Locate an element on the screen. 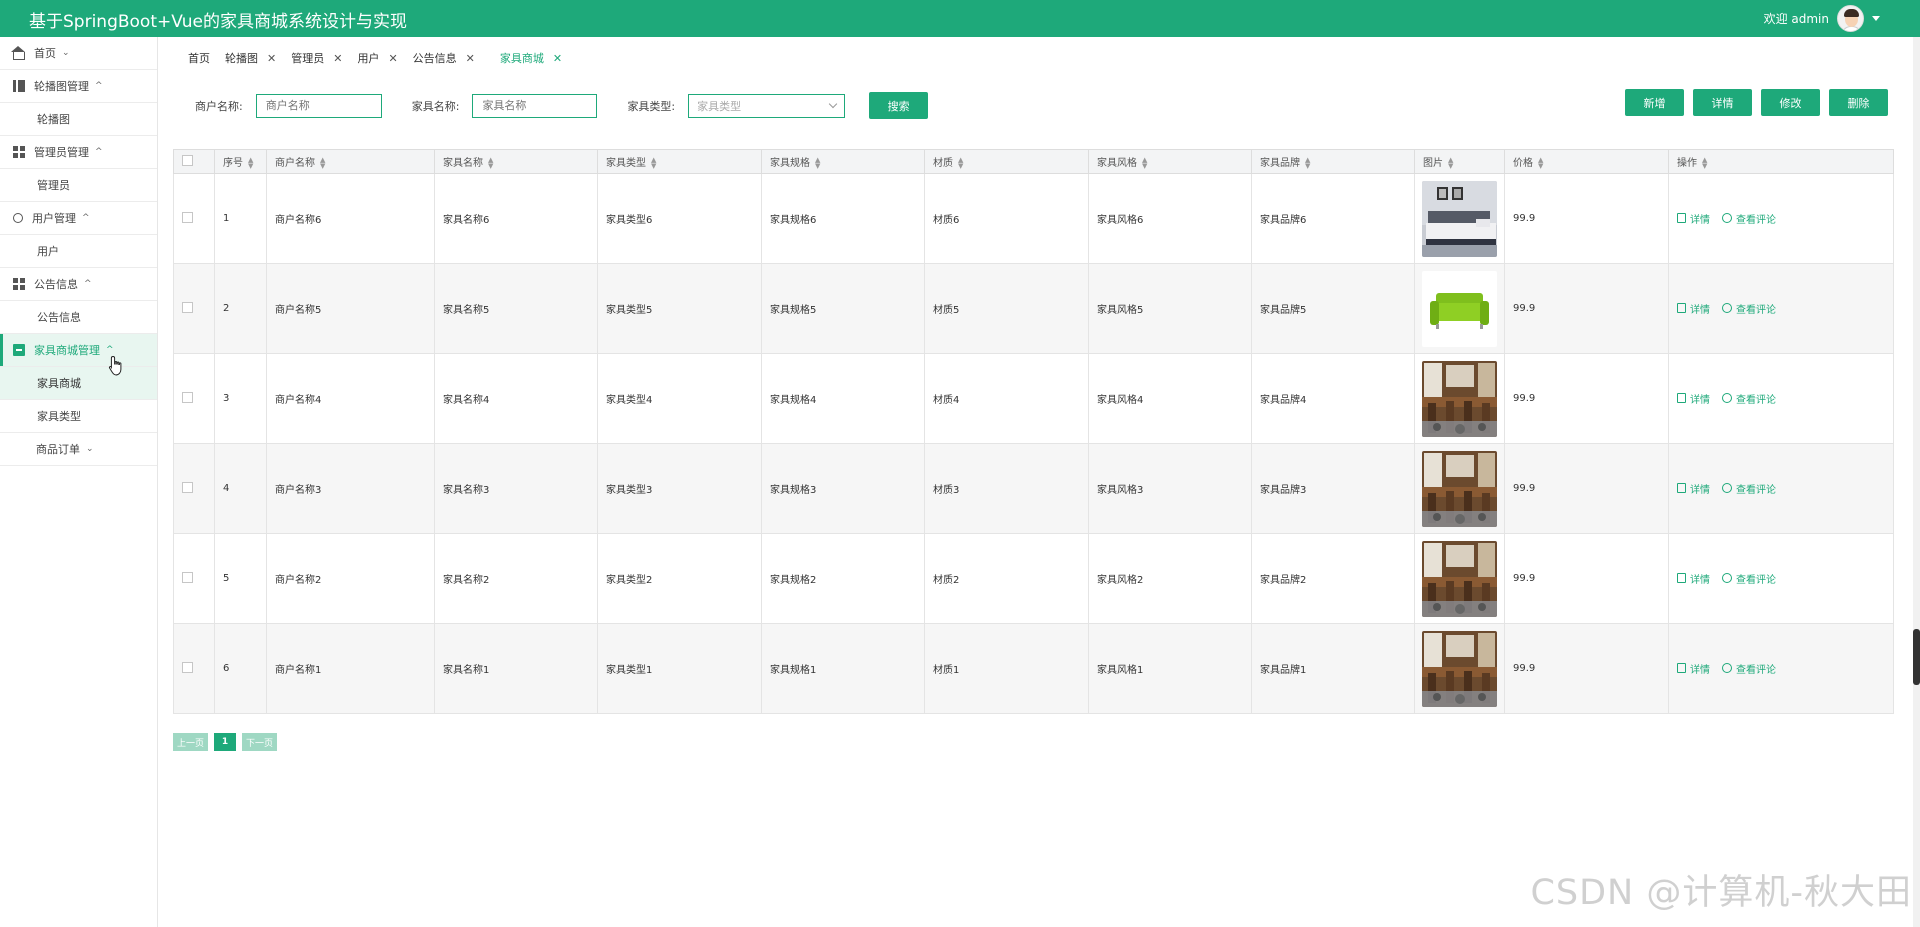 The height and width of the screenshot is (927, 1920). sidebar-subitem-user: 用户 is located at coordinates (78, 251).